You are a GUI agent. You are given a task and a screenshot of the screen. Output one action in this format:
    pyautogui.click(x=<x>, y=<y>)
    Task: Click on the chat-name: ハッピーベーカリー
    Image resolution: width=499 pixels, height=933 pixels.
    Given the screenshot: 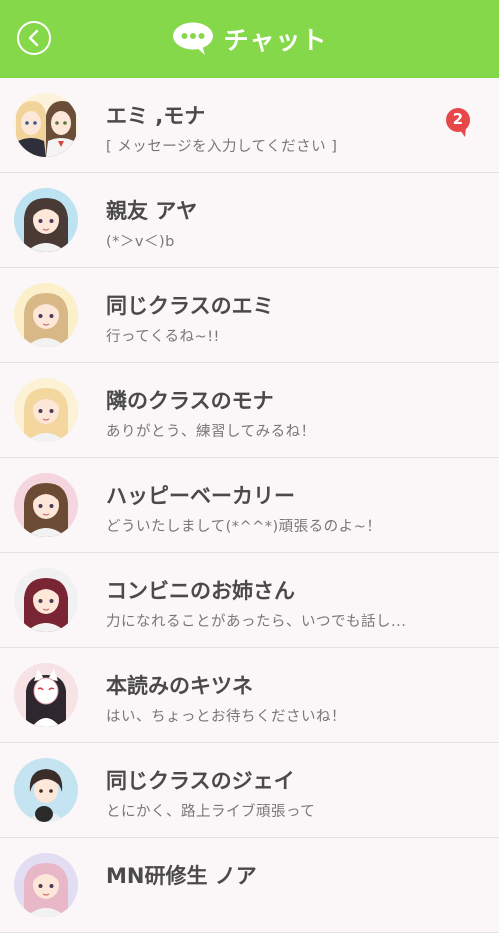 What is the action you would take?
    pyautogui.click(x=200, y=496)
    